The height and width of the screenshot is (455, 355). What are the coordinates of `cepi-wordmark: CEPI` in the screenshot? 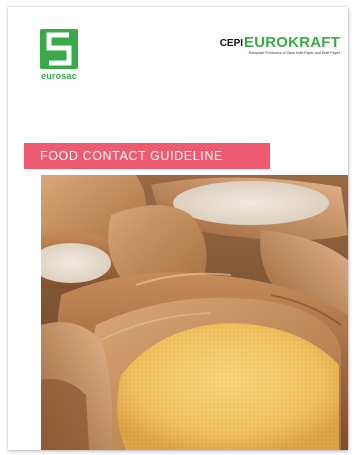 It's located at (231, 43).